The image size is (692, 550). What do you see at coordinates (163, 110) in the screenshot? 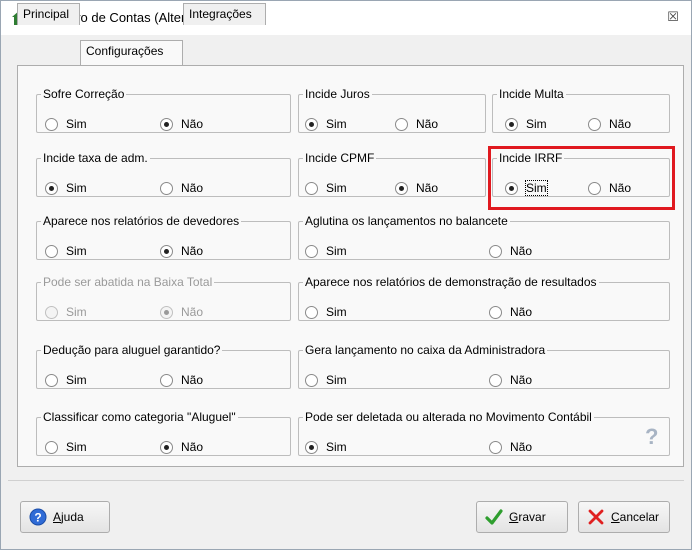
I see `group-sofre-correcao: Sofre Correção Sim Não` at bounding box center [163, 110].